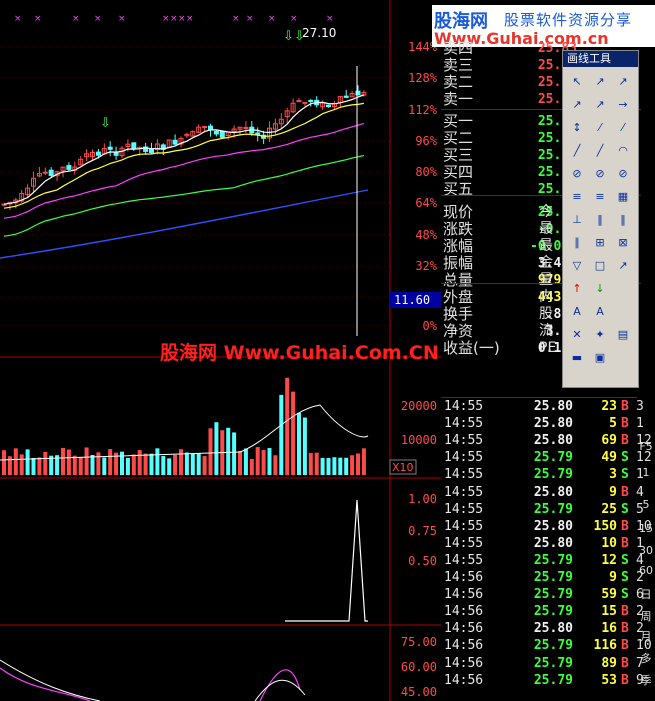 Image resolution: width=655 pixels, height=701 pixels. What do you see at coordinates (605, 526) in the screenshot?
I see `tick-volume: 150` at bounding box center [605, 526].